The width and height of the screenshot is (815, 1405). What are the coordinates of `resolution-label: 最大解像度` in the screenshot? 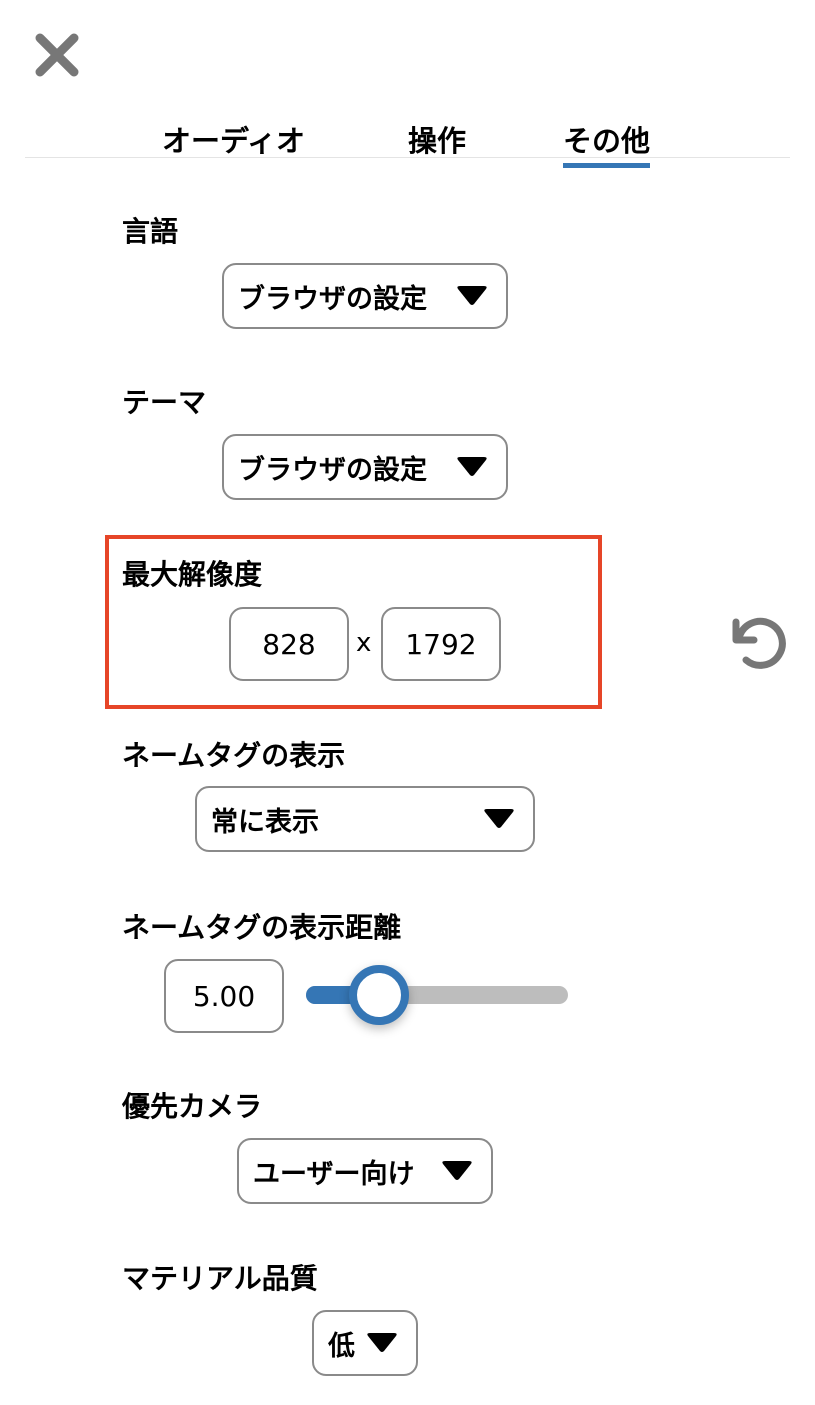 It's located at (192, 574).